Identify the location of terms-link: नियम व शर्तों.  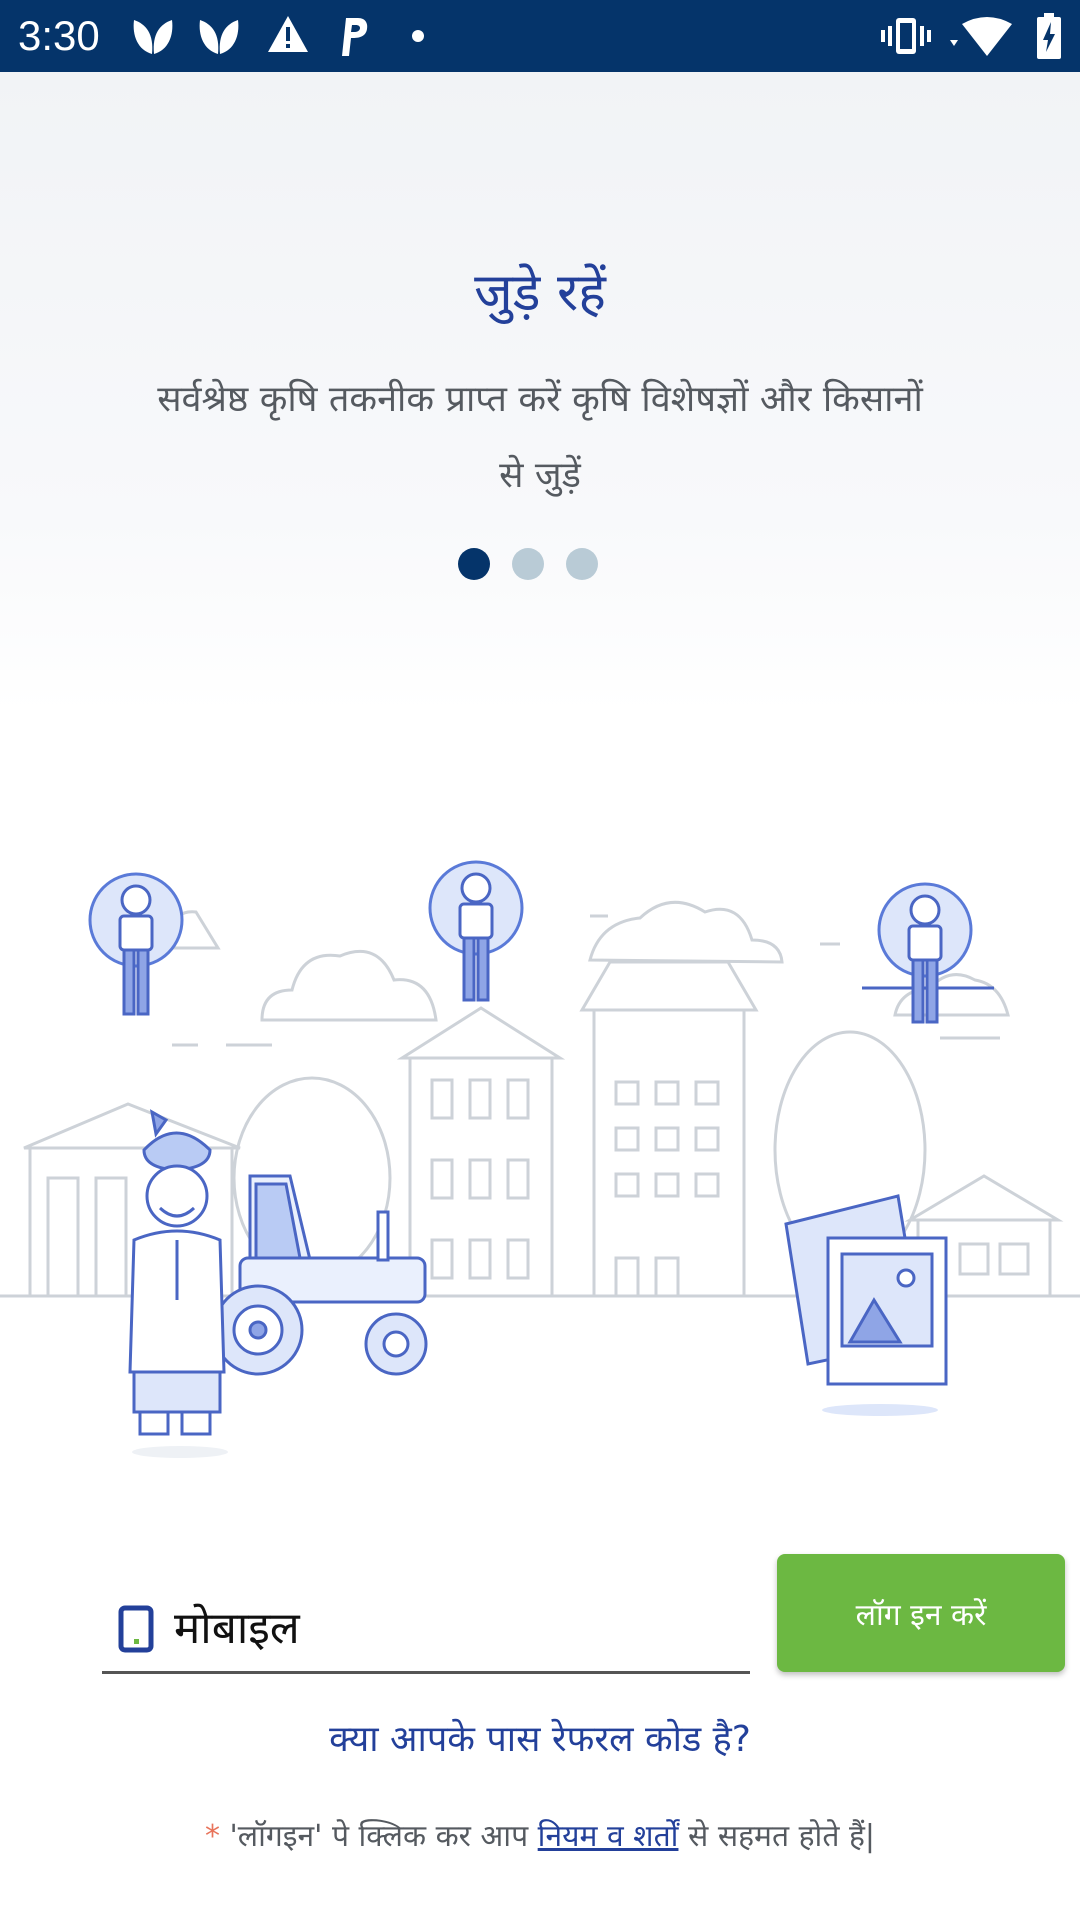
(608, 1836).